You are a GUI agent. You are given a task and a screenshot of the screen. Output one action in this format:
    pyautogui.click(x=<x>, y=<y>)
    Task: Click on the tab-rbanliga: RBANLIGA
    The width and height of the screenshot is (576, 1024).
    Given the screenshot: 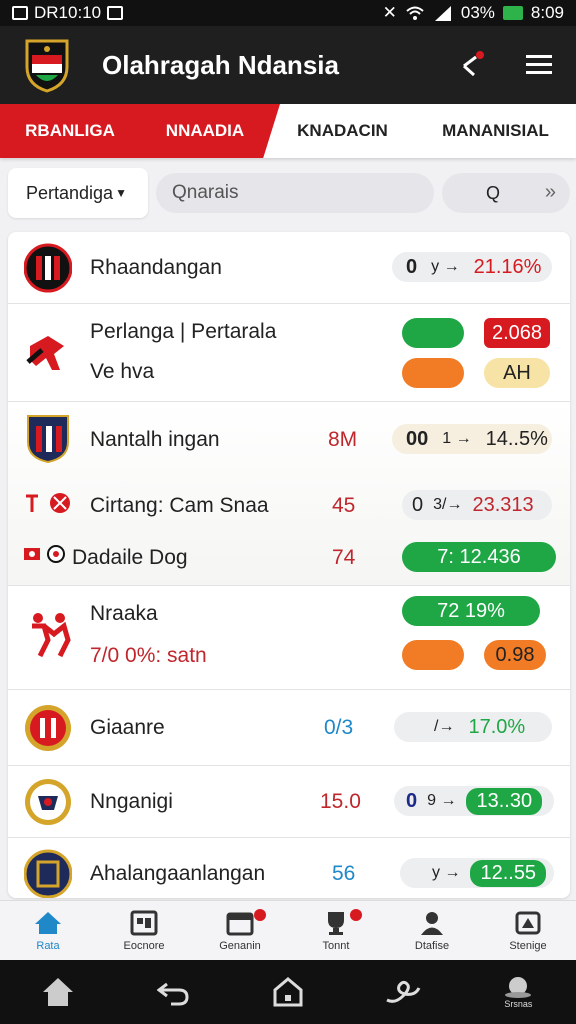 What is the action you would take?
    pyautogui.click(x=70, y=131)
    